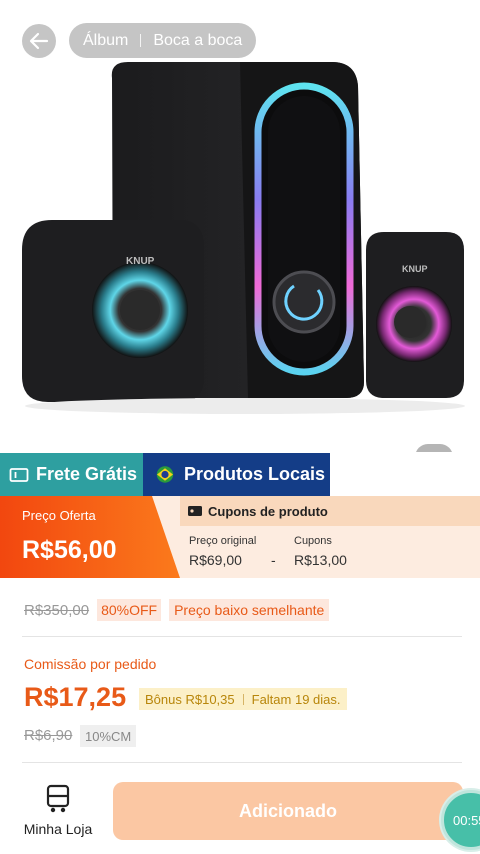 Image resolution: width=480 pixels, height=854 pixels. I want to click on offer-label: Preço Oferta, so click(59, 515).